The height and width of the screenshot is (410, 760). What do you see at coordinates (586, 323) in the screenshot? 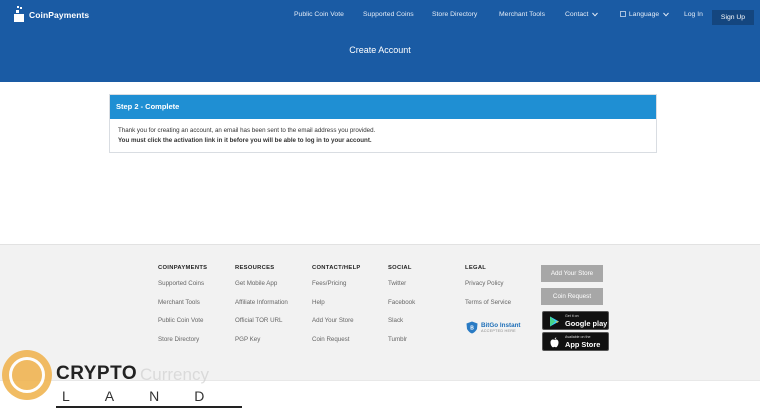
I see `google-play-big-text: Google play` at bounding box center [586, 323].